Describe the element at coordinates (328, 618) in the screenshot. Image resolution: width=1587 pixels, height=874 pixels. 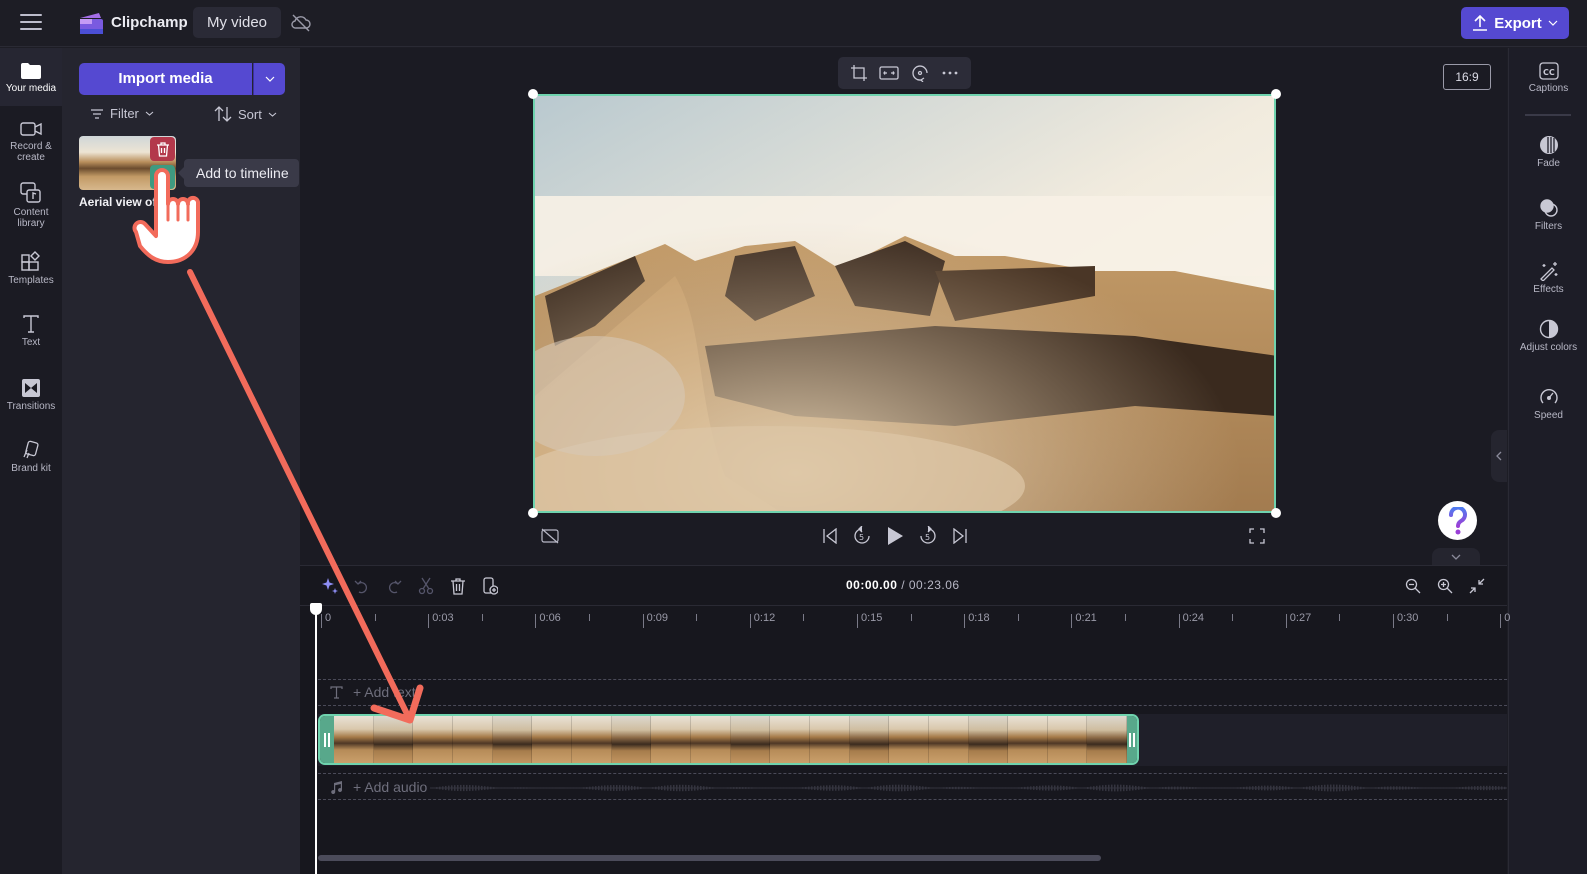
I see `ruler-label: 0` at that location.